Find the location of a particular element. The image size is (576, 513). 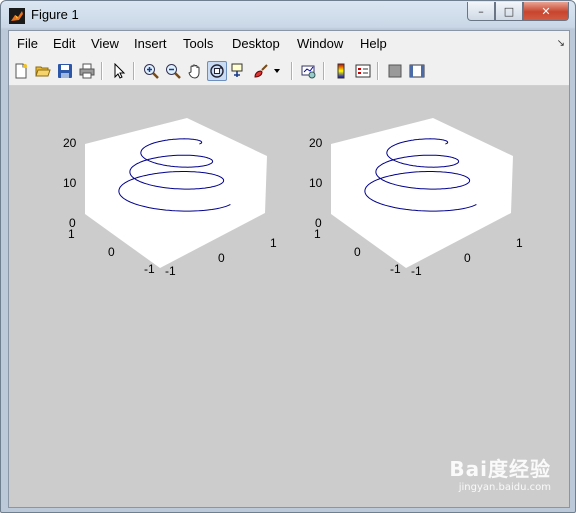

x-tick-0-right: 0 is located at coordinates (467, 258).